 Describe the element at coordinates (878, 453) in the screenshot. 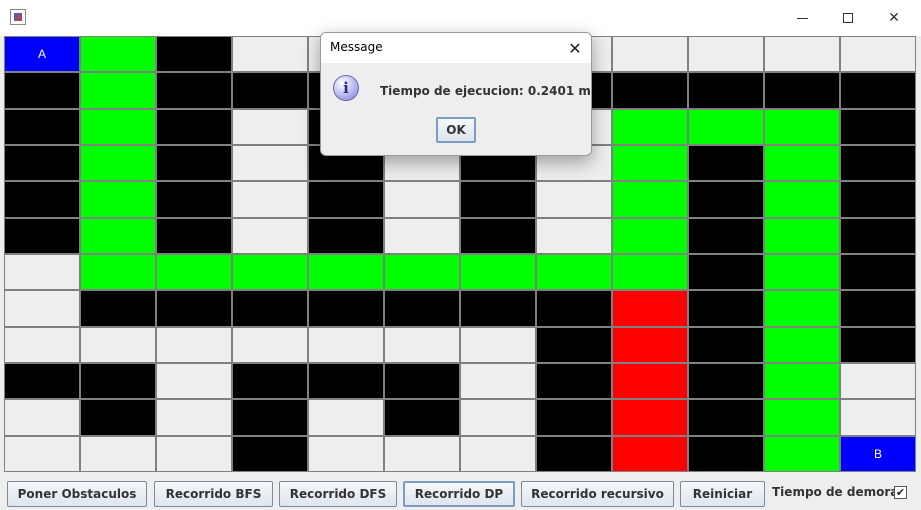

I see `cell-b-marker: B` at that location.